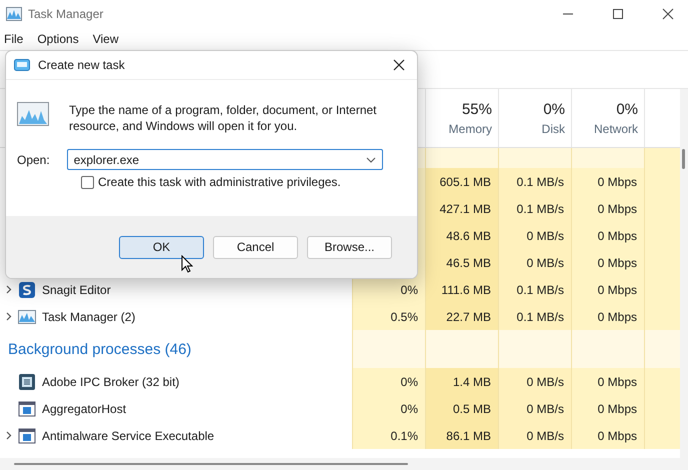 The width and height of the screenshot is (688, 470). I want to click on column-usage: 55%, so click(477, 109).